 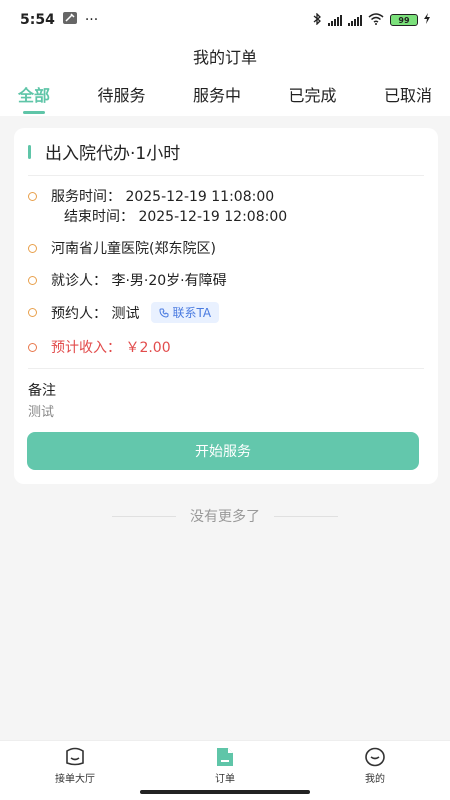 What do you see at coordinates (317, 19) in the screenshot?
I see `bluetooth-icon` at bounding box center [317, 19].